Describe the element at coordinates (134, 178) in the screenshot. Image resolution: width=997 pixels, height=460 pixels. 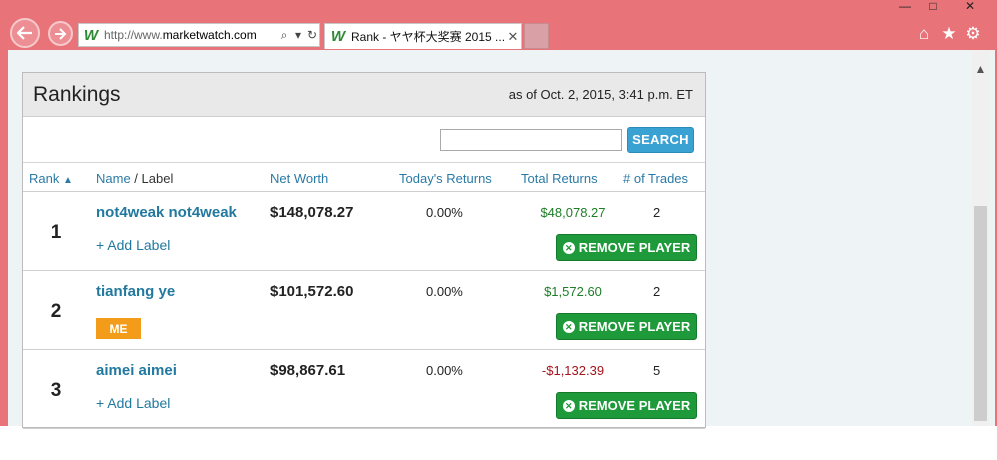
I see `column-name: Name / Label` at that location.